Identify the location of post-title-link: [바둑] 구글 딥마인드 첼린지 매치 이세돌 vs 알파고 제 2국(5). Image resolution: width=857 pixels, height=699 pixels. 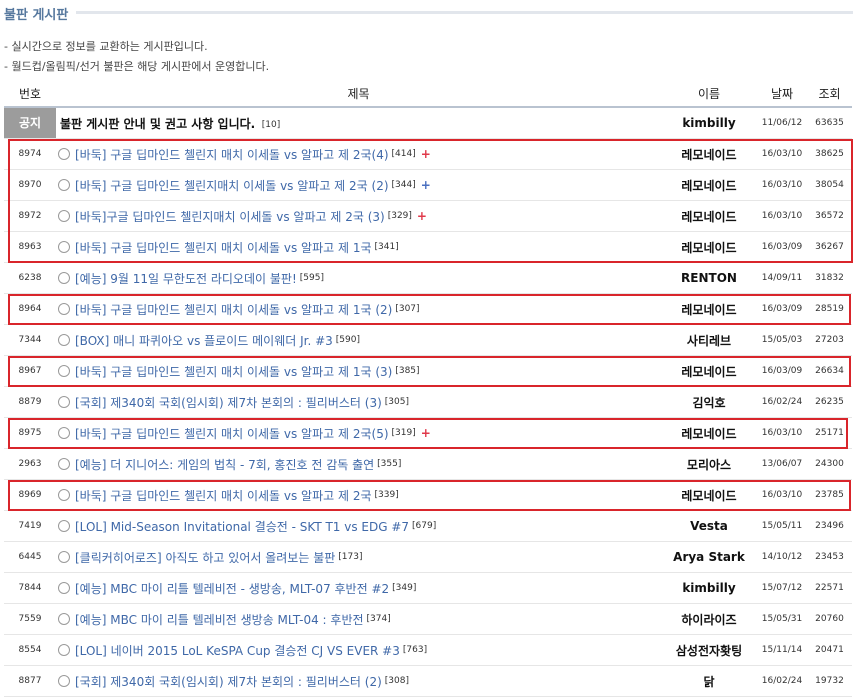
(232, 434).